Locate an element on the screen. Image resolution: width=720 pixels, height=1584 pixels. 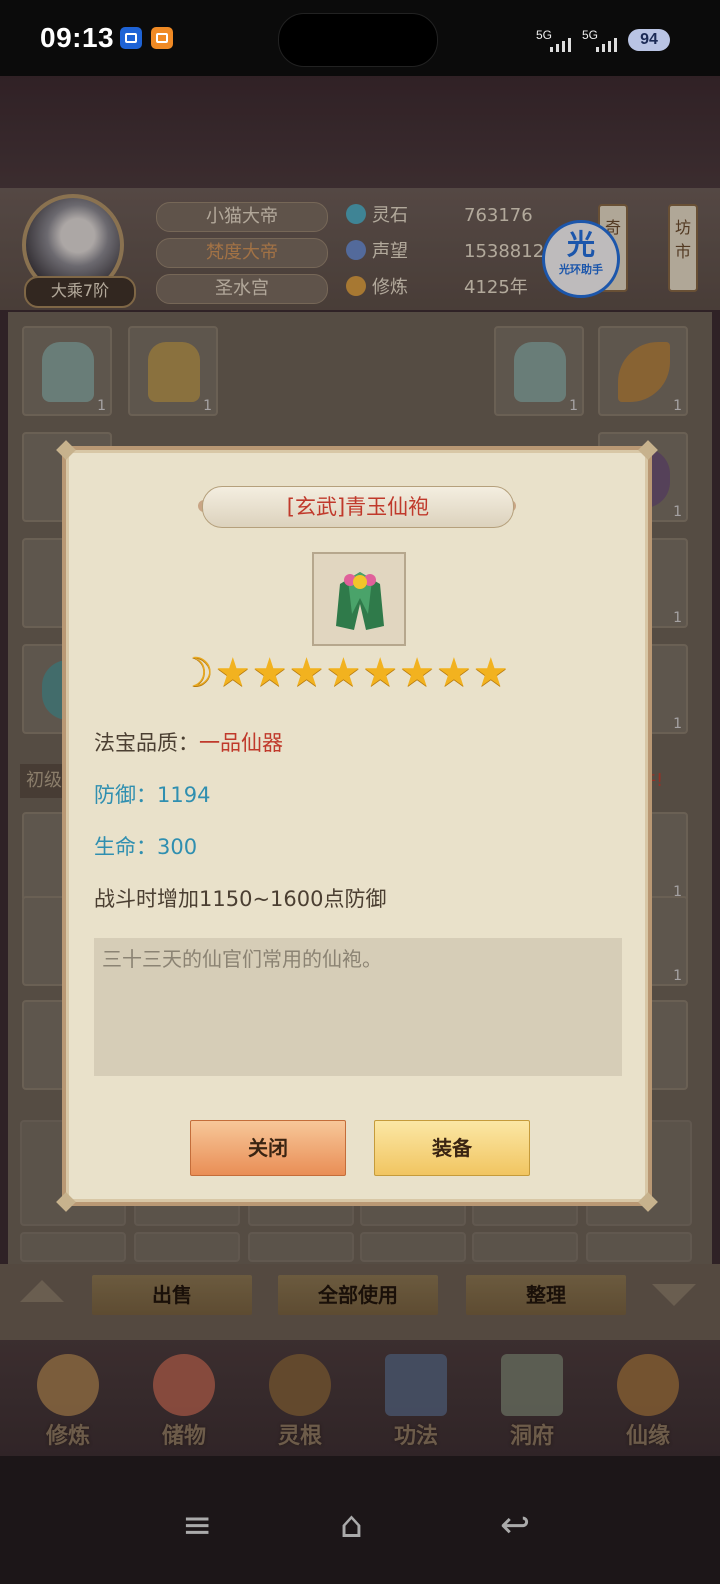
battery-indicator: 94 is located at coordinates (649, 40).